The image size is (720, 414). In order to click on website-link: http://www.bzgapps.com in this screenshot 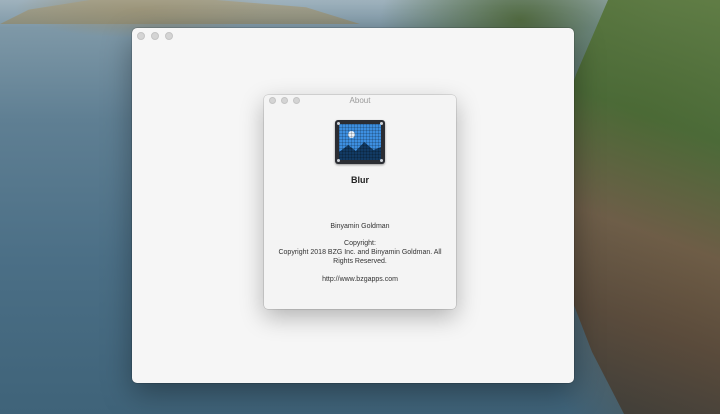, I will do `click(360, 279)`.